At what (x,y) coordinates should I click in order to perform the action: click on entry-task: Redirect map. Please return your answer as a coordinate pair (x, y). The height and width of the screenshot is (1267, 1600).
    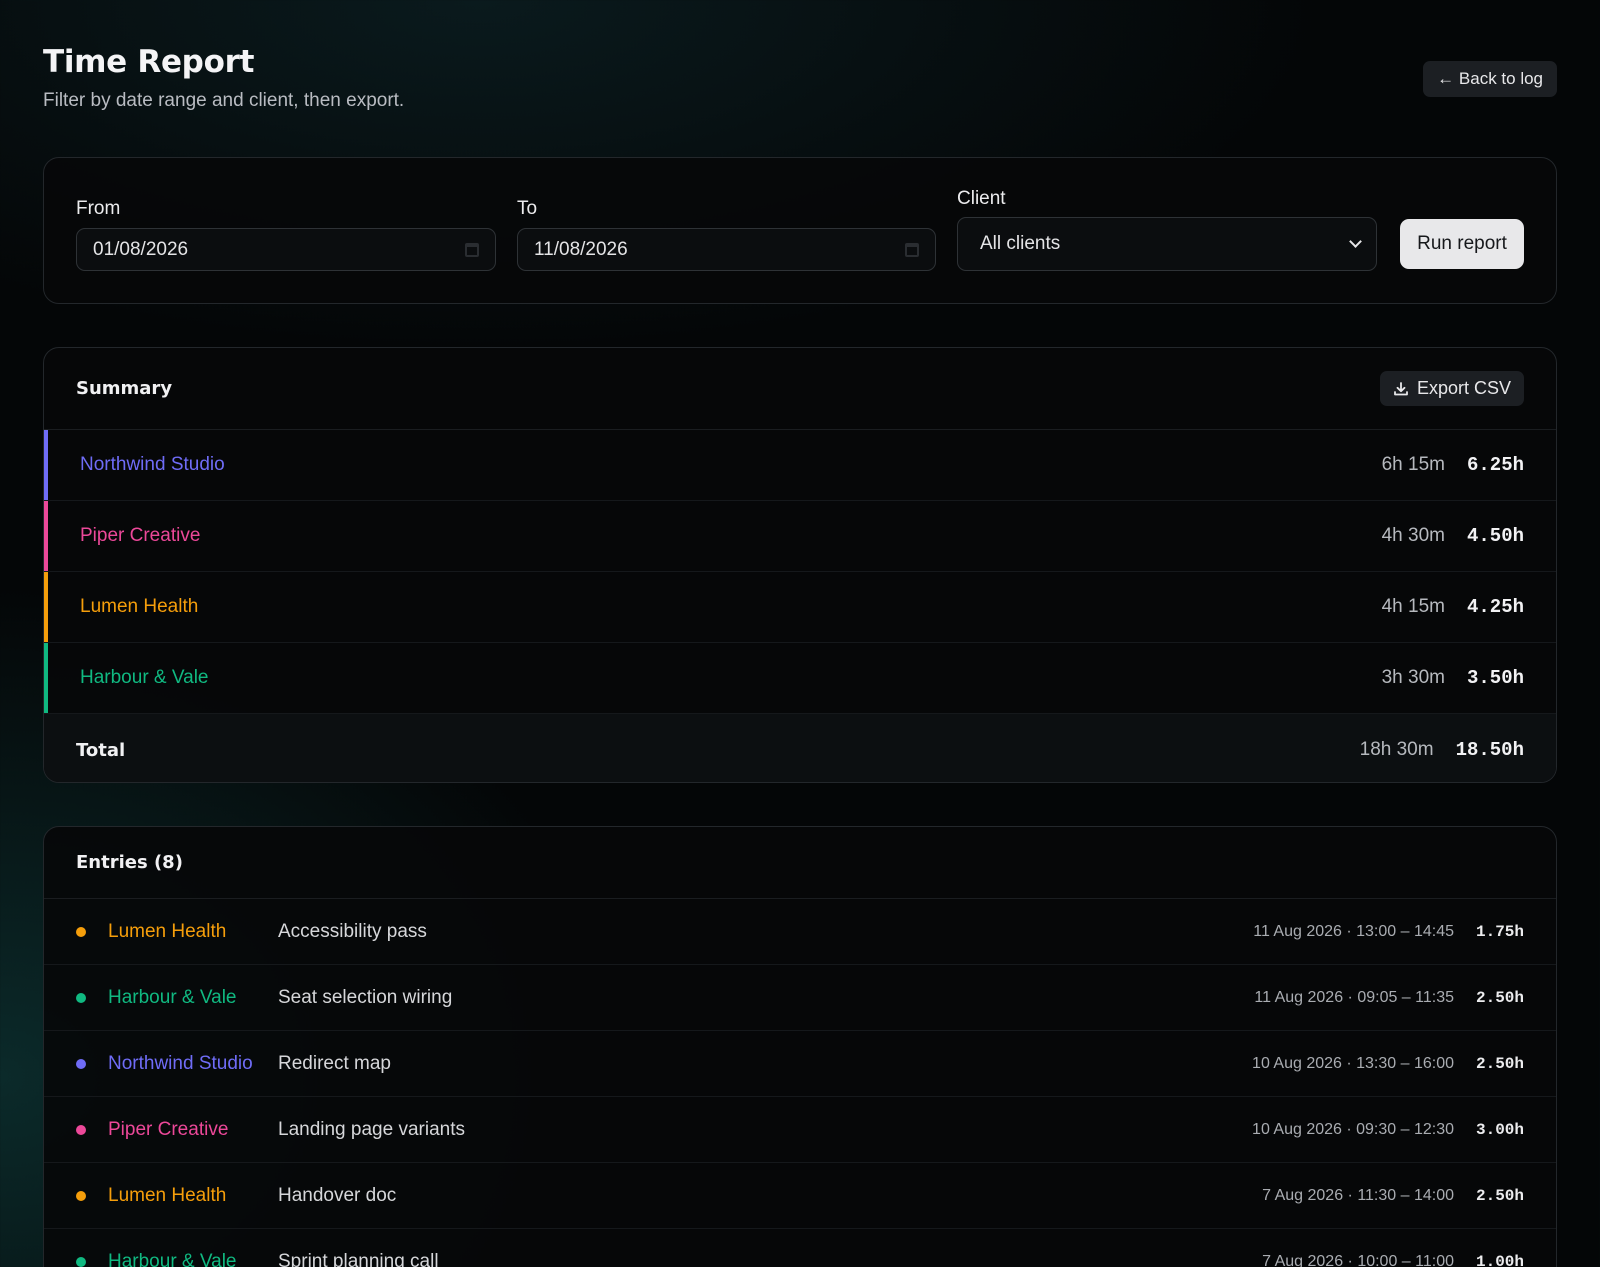
    Looking at the image, I should click on (334, 1063).